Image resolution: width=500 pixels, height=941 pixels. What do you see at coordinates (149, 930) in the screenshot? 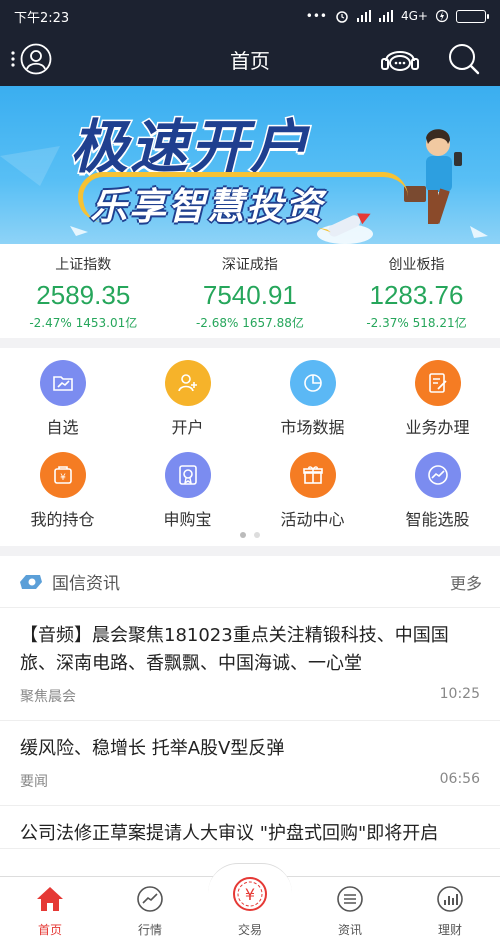
I see `tab-label: 行情` at bounding box center [149, 930].